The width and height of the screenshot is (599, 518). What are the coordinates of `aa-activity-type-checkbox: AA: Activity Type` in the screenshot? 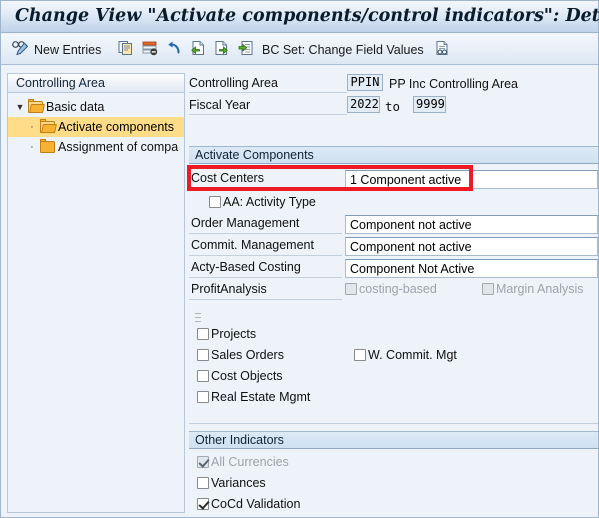 It's located at (262, 202).